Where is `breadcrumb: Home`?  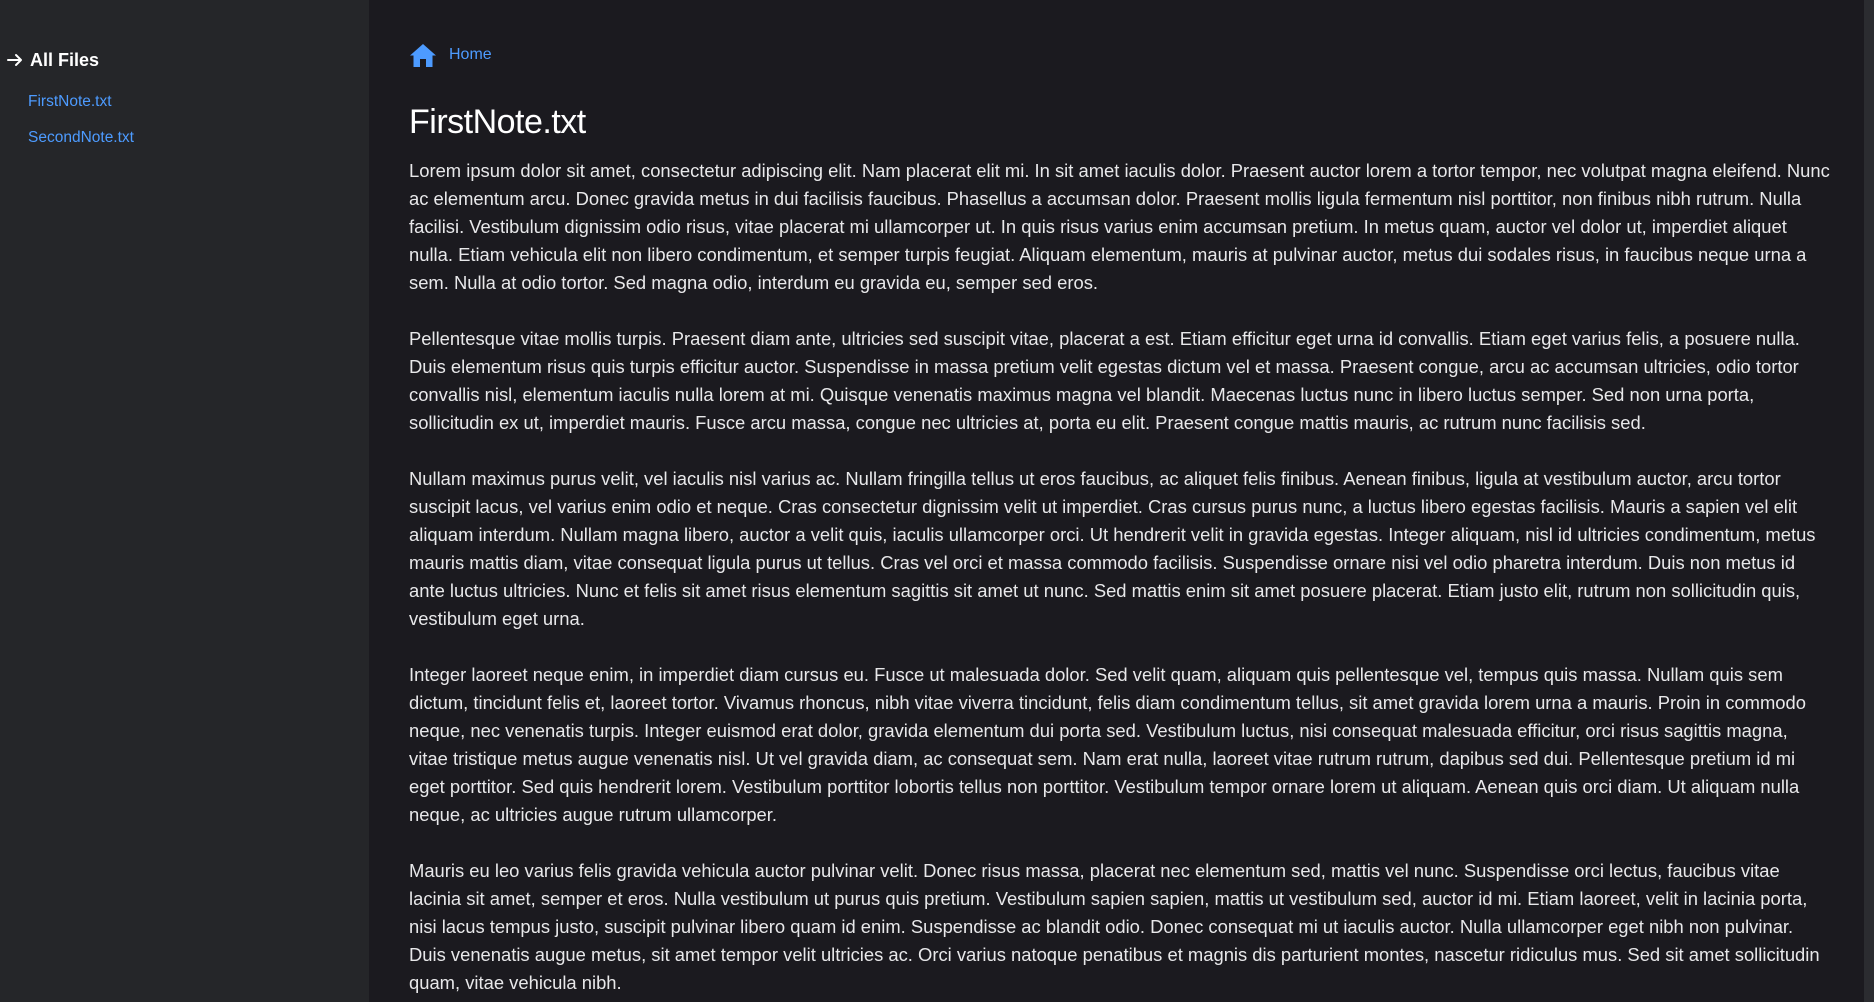 breadcrumb: Home is located at coordinates (1119, 55).